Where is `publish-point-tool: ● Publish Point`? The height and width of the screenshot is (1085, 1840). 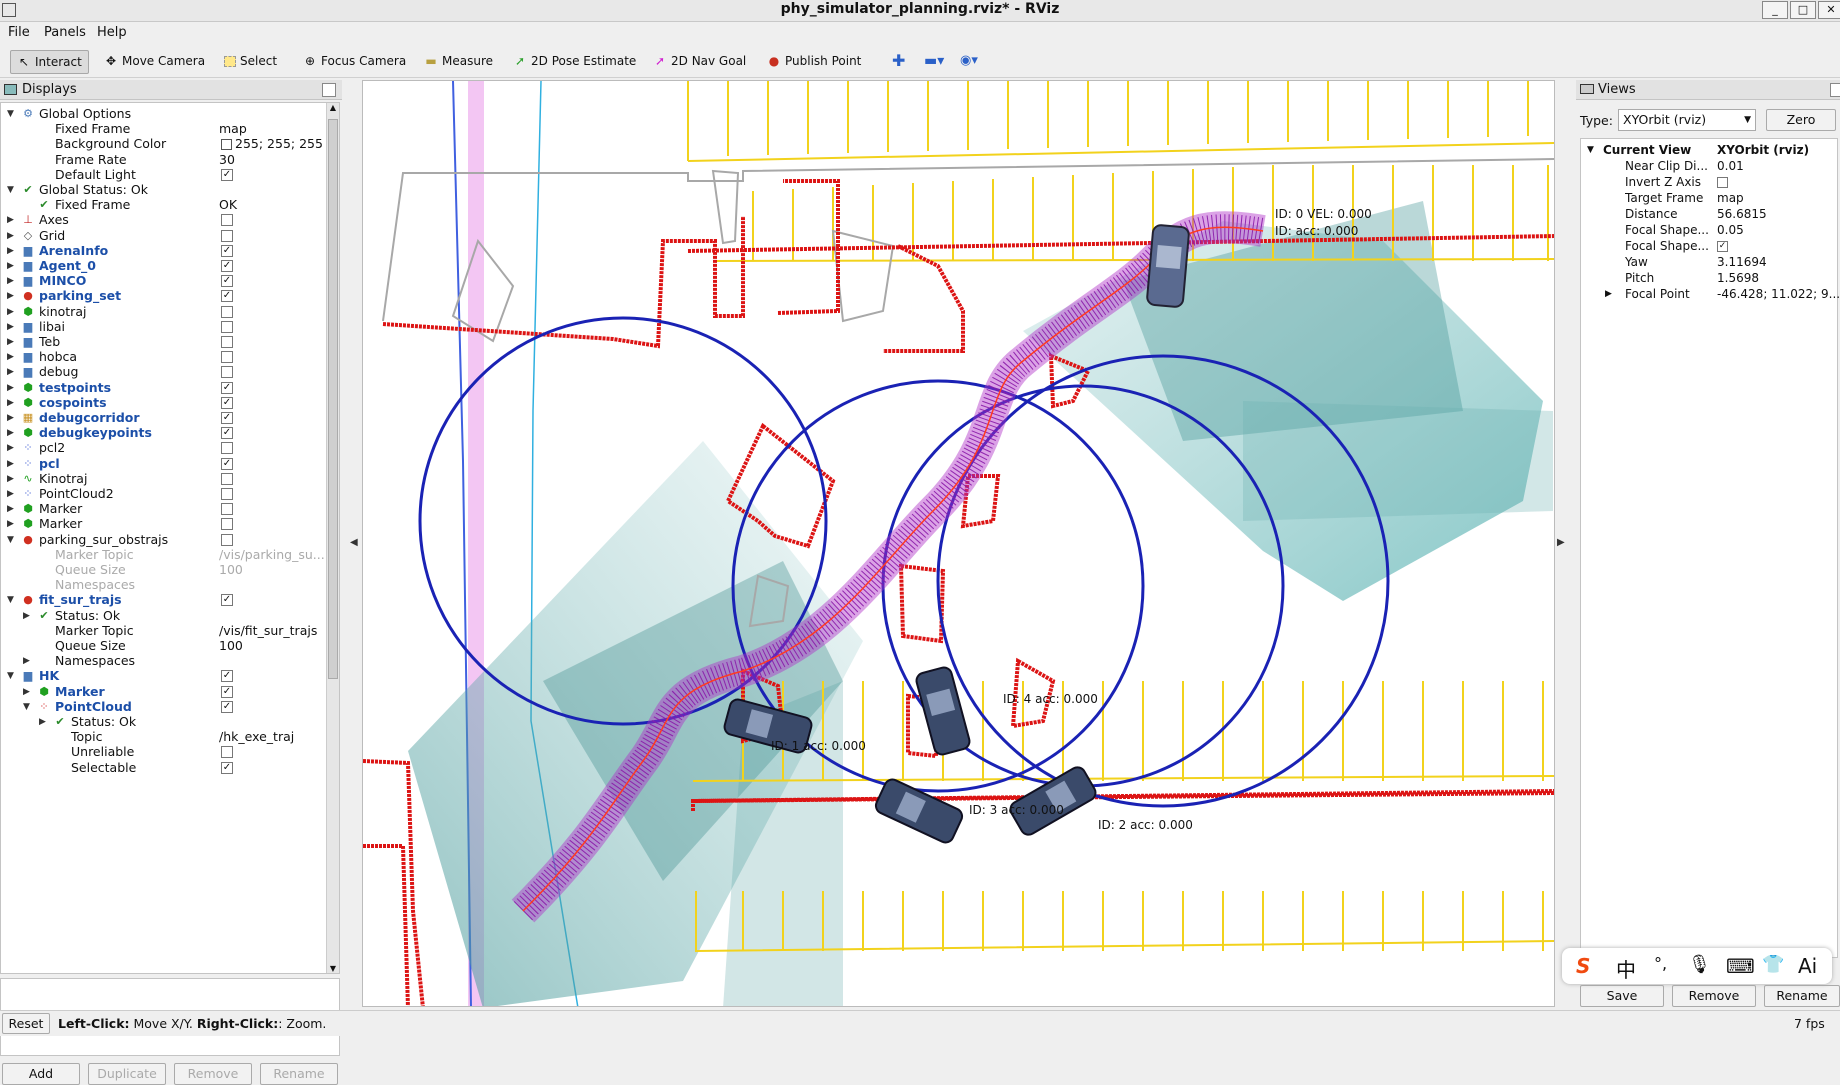
publish-point-tool: ● Publish Point is located at coordinates (814, 62).